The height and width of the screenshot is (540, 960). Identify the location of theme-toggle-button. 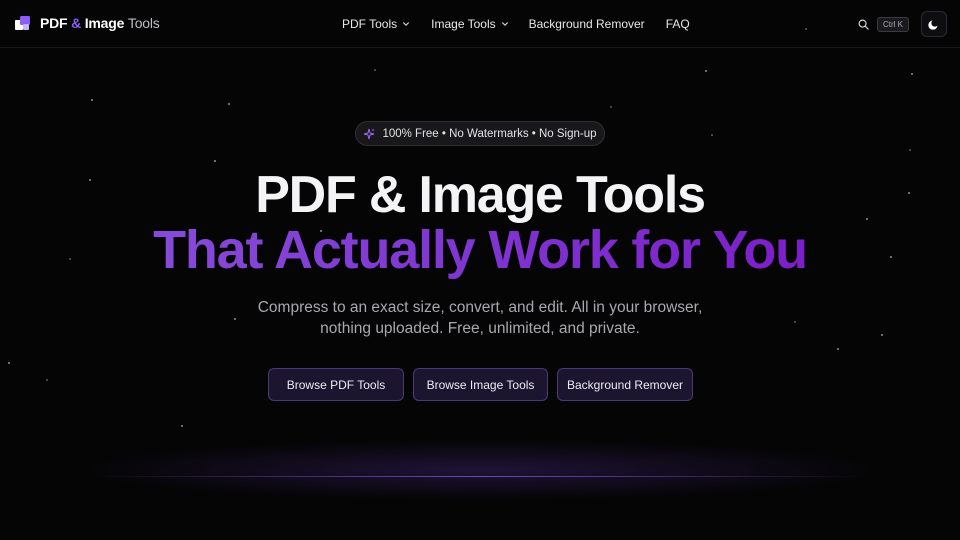
(934, 24).